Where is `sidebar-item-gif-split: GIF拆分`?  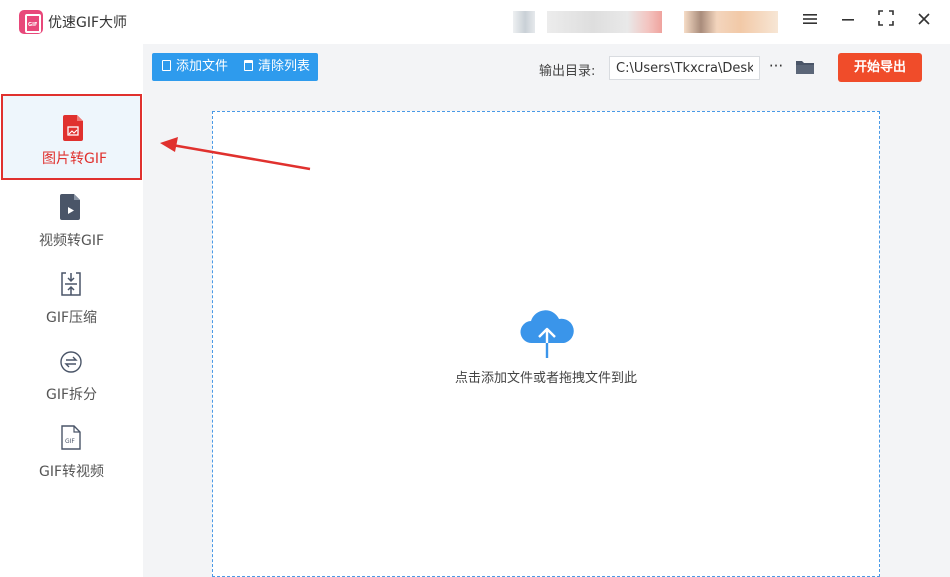
sidebar-item-gif-split: GIF拆分 is located at coordinates (71, 367).